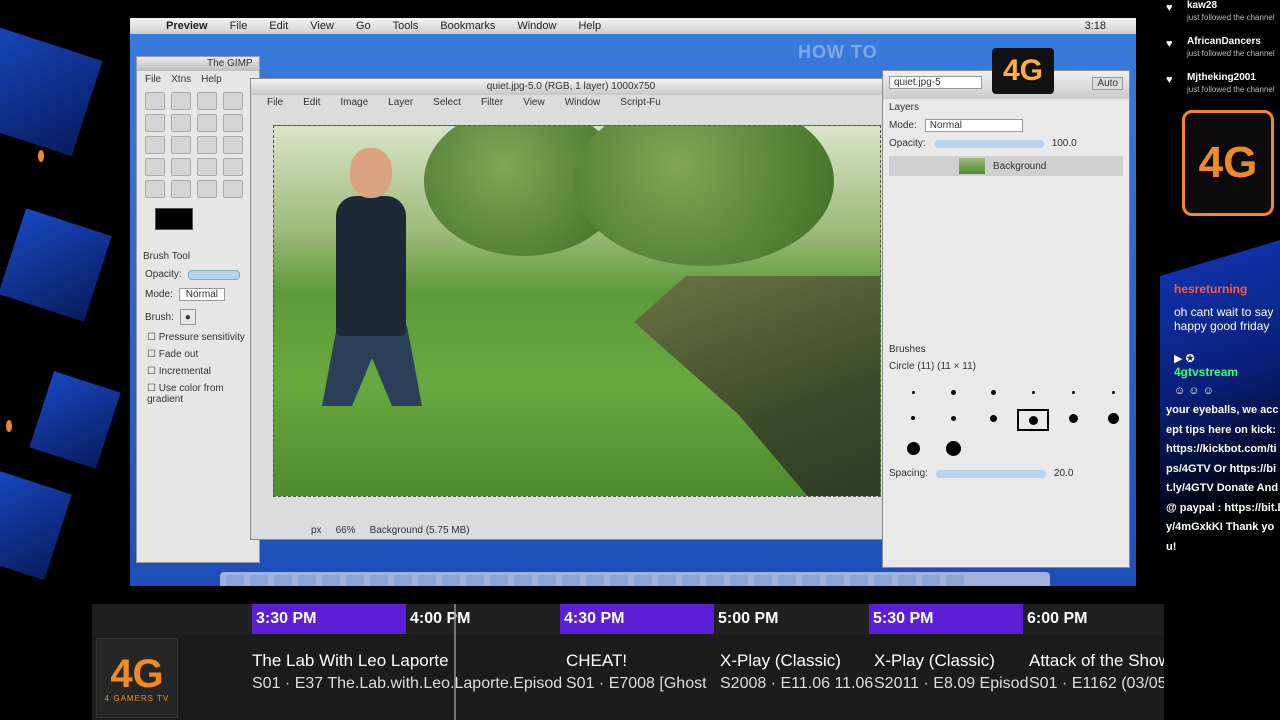 The width and height of the screenshot is (1280, 720). Describe the element at coordinates (316, 530) in the screenshot. I see `status-unit-select: px` at that location.